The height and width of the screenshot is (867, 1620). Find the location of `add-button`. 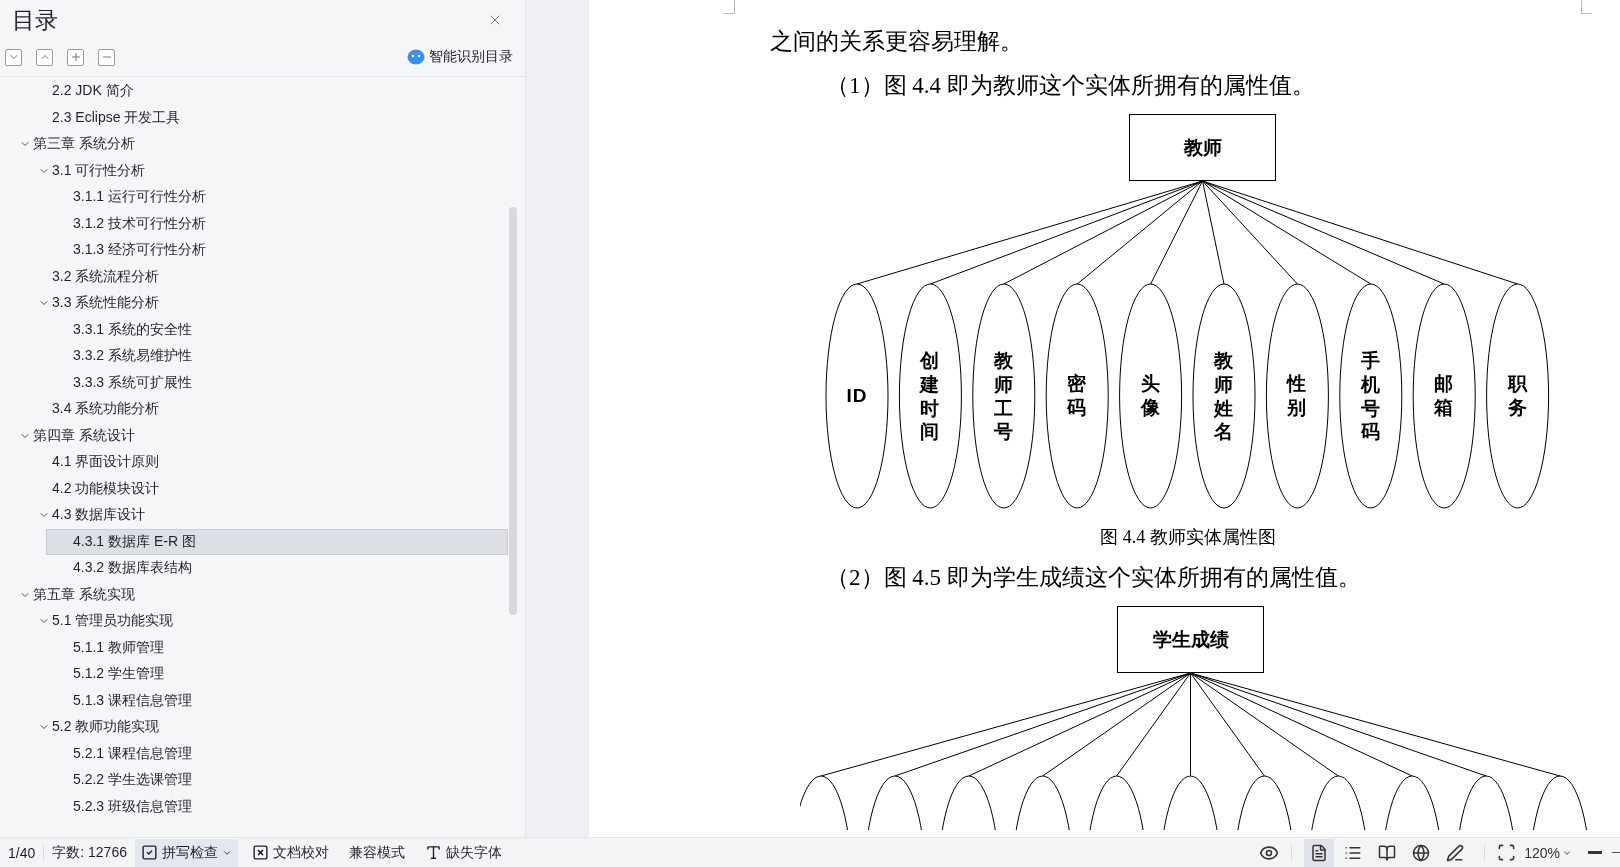

add-button is located at coordinates (75, 57).